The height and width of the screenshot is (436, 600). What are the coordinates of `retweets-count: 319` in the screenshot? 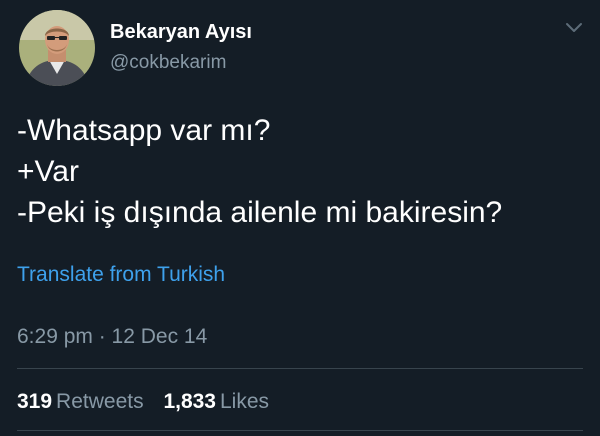 It's located at (35, 401).